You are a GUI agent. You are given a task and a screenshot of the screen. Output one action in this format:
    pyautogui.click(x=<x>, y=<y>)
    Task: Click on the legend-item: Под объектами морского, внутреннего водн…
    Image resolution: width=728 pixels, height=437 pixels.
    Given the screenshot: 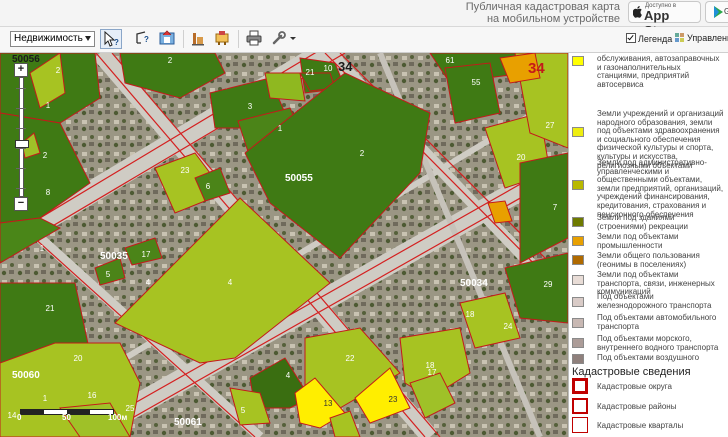 What is the action you would take?
    pyautogui.click(x=648, y=343)
    